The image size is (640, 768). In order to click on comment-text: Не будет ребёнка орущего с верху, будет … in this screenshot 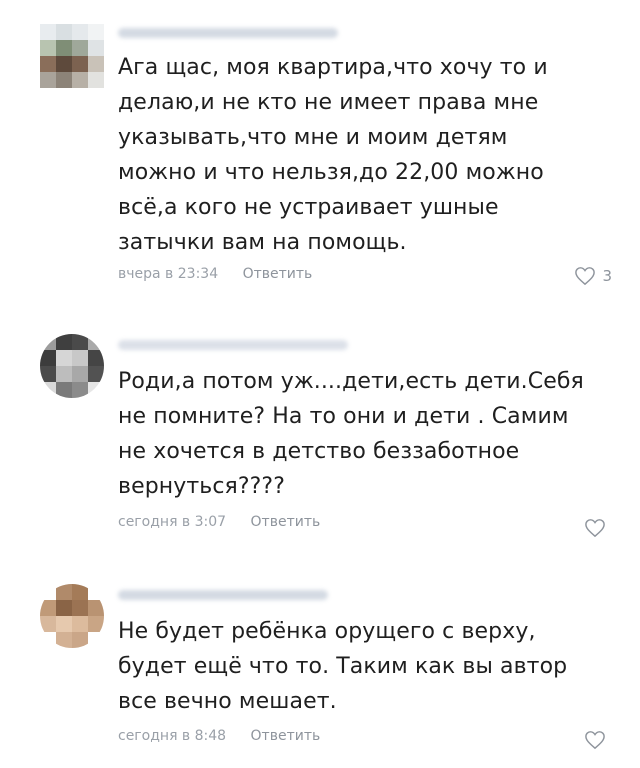, I will do `click(343, 666)`.